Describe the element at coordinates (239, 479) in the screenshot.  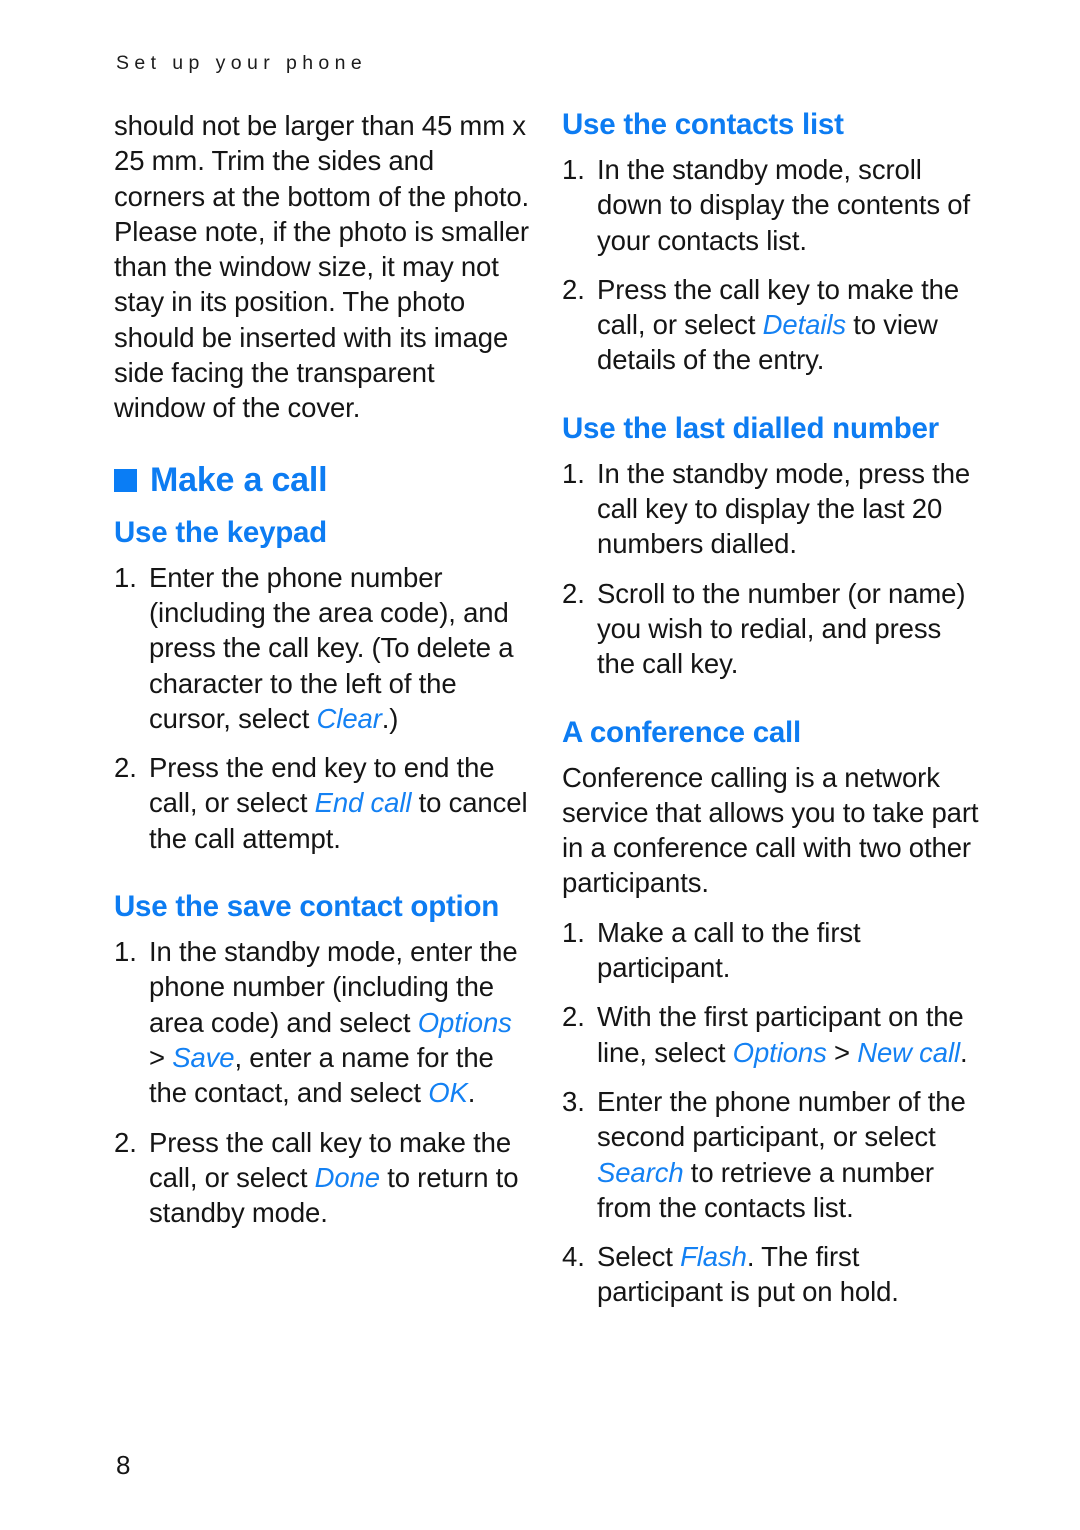
I see `chapter-heading-label: Make a call` at that location.